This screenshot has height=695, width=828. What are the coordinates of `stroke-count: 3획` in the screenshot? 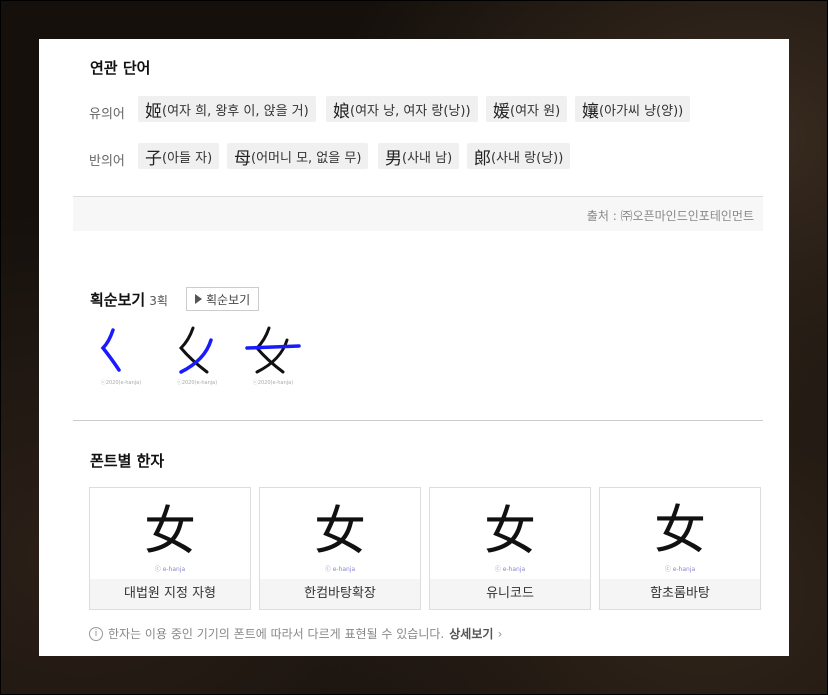 It's located at (158, 301).